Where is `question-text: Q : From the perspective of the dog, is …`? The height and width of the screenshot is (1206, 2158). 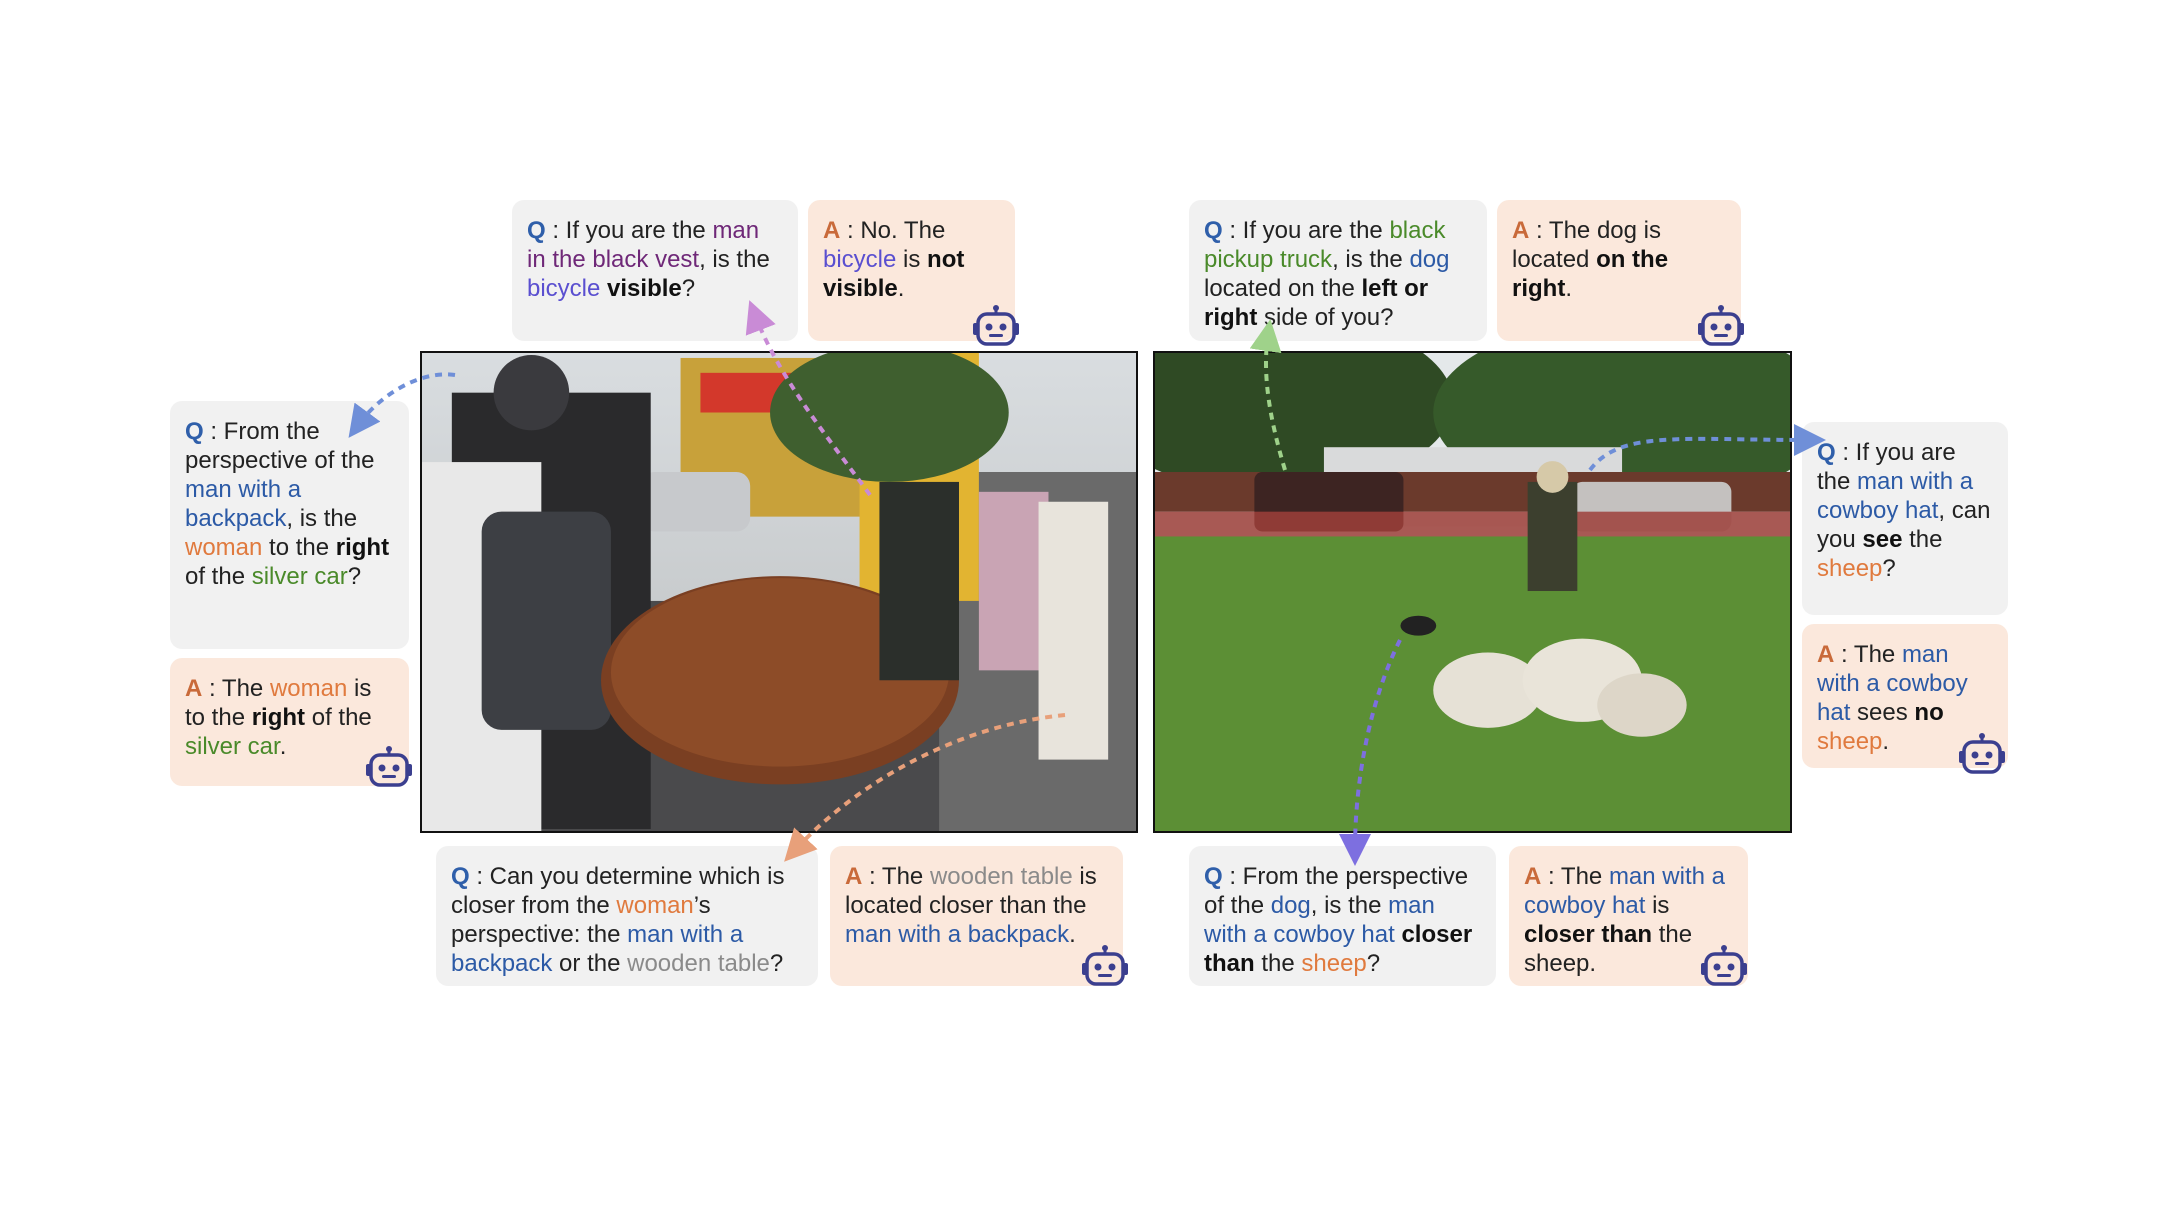 question-text: Q : From the perspective of the dog, is … is located at coordinates (1342, 920).